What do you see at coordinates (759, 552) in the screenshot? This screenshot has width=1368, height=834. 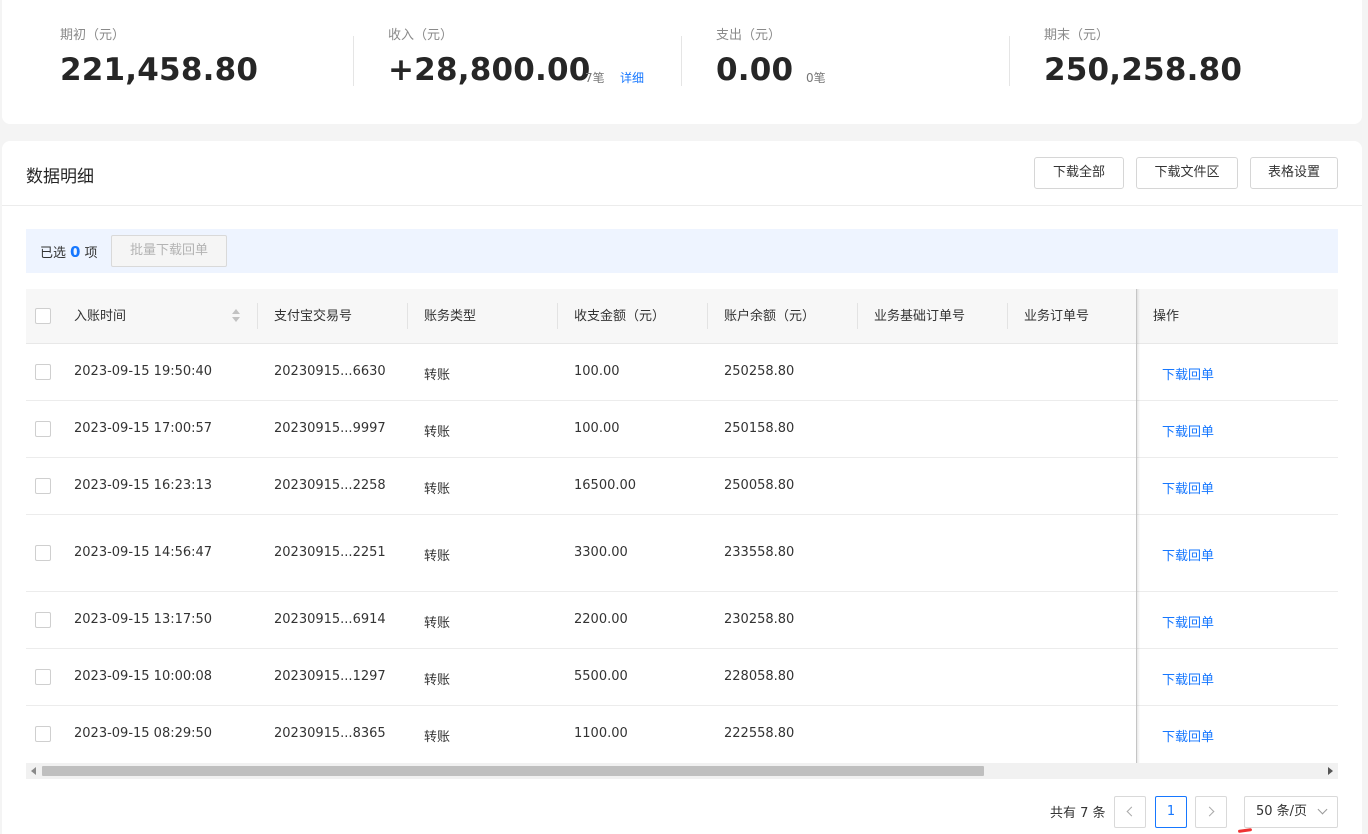 I see `cell-balance: 233558.80` at bounding box center [759, 552].